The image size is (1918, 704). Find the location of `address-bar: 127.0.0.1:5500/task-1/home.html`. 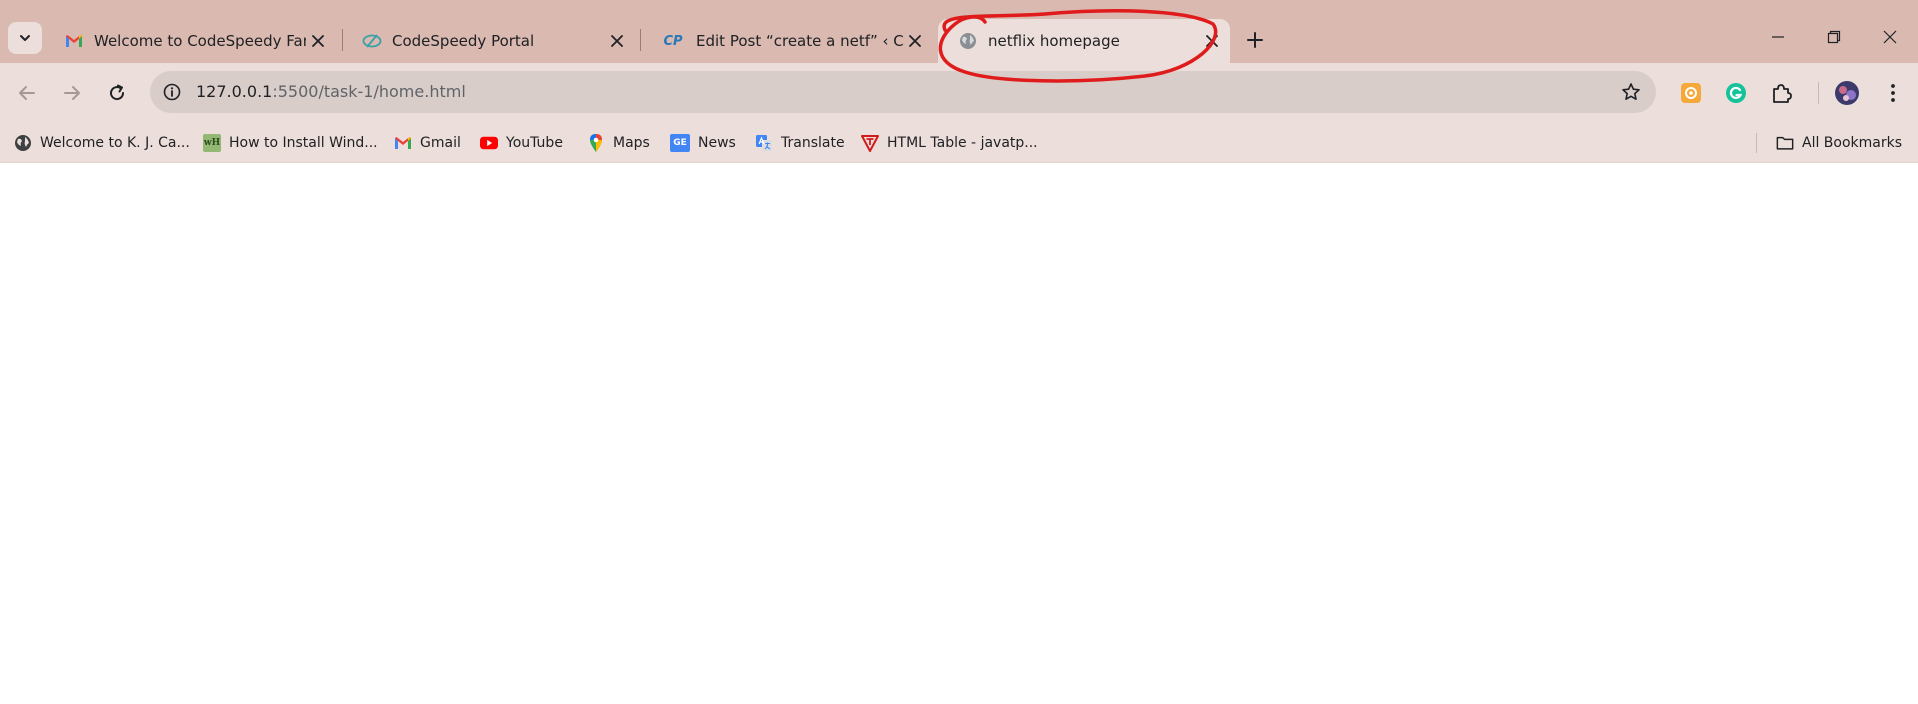

address-bar: 127.0.0.1:5500/task-1/home.html is located at coordinates (903, 92).